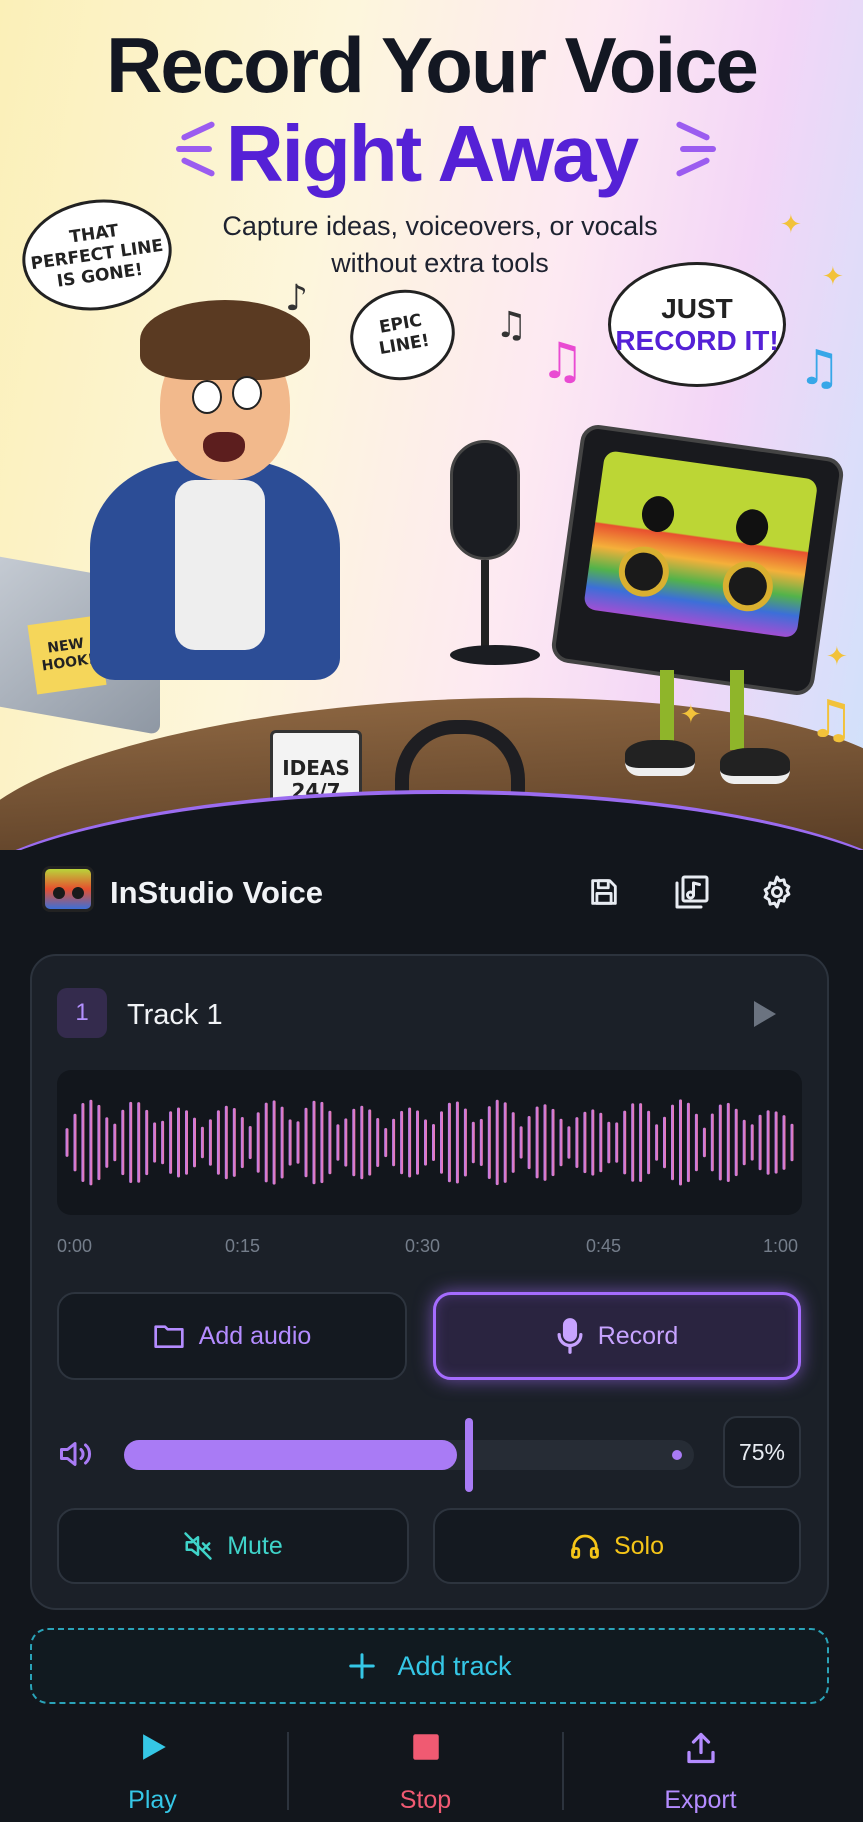 This screenshot has width=863, height=1822. What do you see at coordinates (469, 1455) in the screenshot?
I see `volume-slider-thumb` at bounding box center [469, 1455].